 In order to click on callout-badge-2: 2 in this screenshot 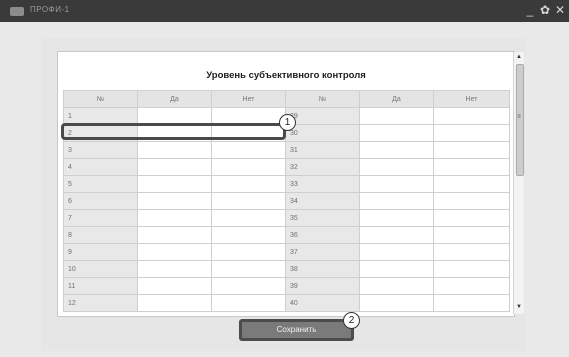, I will do `click(351, 320)`.